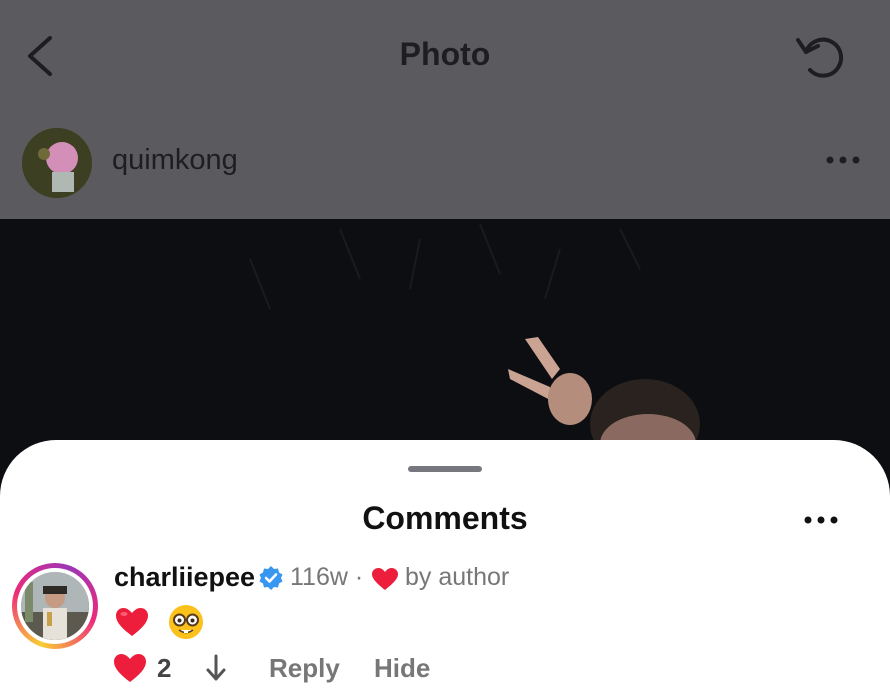  I want to click on commenter-avatar, so click(55, 606).